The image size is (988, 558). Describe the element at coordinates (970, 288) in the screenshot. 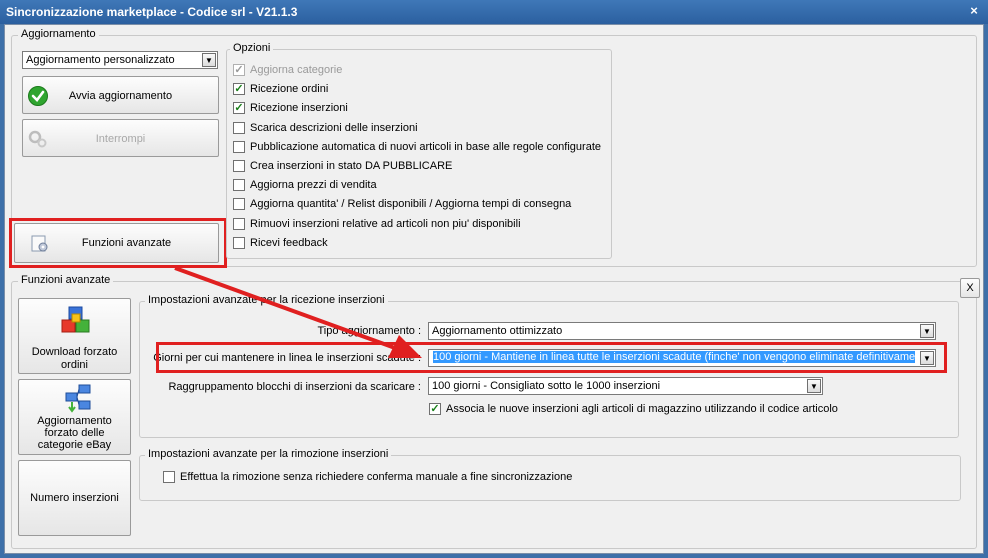

I see `close-advanced-button: X` at that location.